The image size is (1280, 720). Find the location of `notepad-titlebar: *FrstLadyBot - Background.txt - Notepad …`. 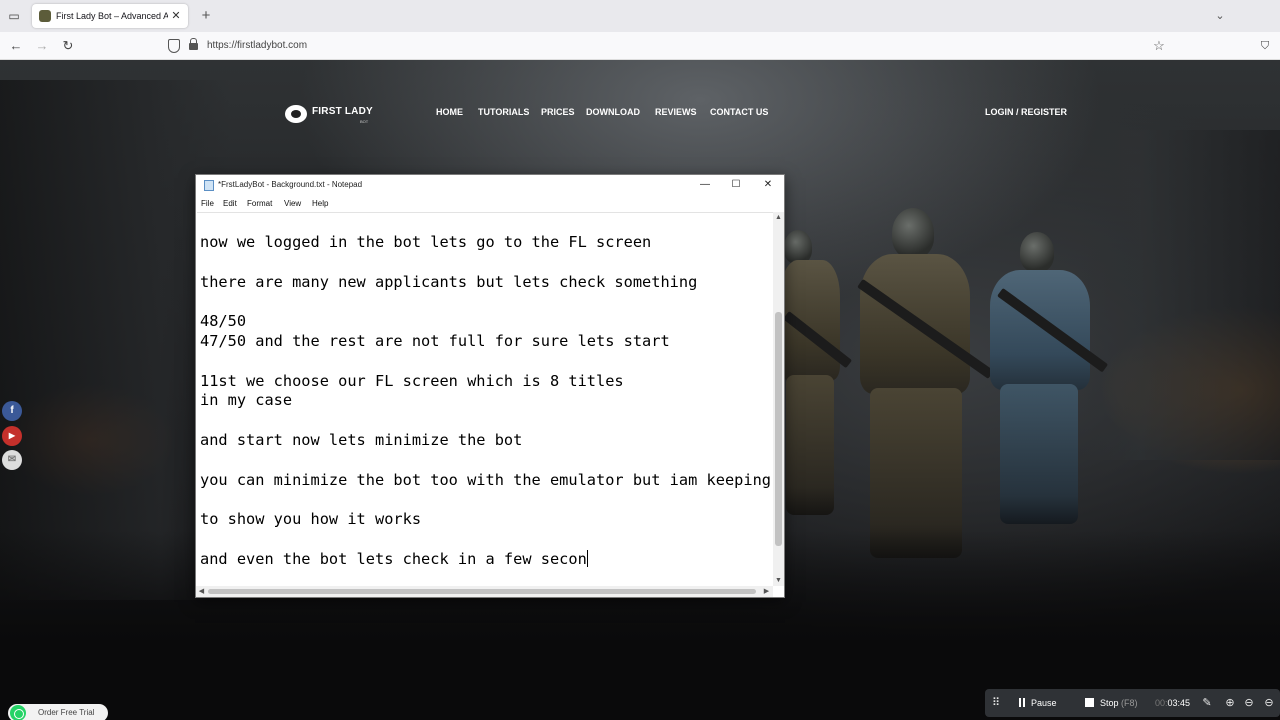

notepad-titlebar: *FrstLadyBot - Background.txt - Notepad … is located at coordinates (490, 185).